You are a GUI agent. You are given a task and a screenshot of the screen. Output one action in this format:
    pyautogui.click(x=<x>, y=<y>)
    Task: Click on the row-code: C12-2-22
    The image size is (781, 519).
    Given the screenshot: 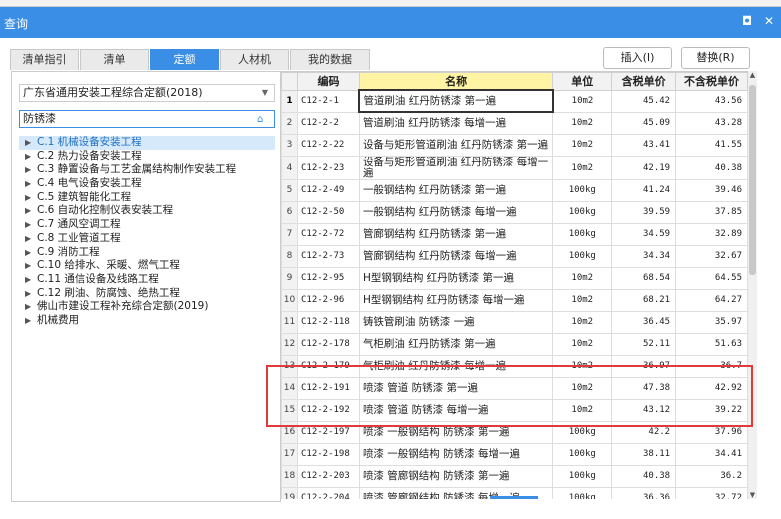 What is the action you would take?
    pyautogui.click(x=328, y=145)
    